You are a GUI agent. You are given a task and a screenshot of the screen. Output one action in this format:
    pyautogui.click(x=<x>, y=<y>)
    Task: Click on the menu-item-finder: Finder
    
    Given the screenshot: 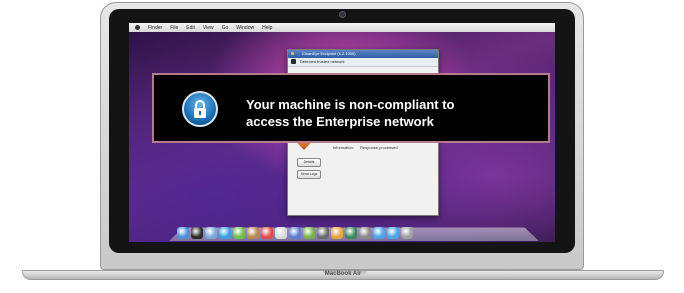 What is the action you would take?
    pyautogui.click(x=155, y=28)
    